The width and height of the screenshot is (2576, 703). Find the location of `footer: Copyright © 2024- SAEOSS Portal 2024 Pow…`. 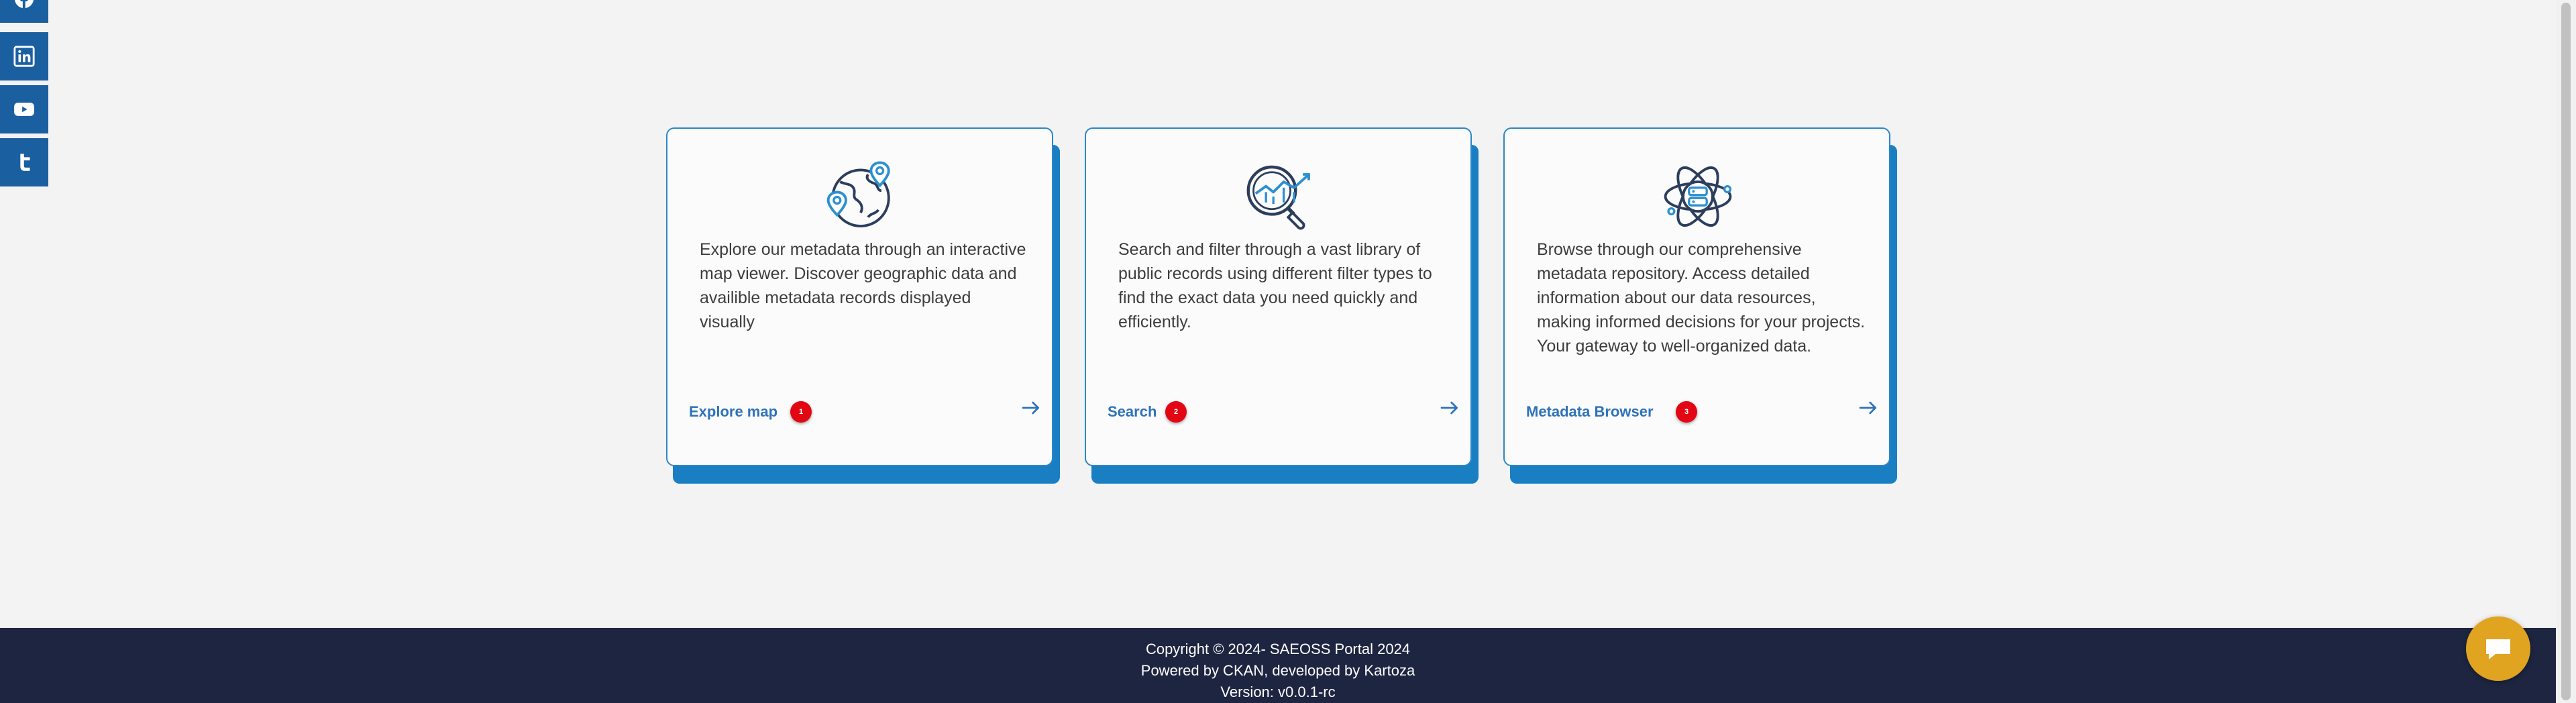

footer: Copyright © 2024- SAEOSS Portal 2024 Pow… is located at coordinates (1278, 665).